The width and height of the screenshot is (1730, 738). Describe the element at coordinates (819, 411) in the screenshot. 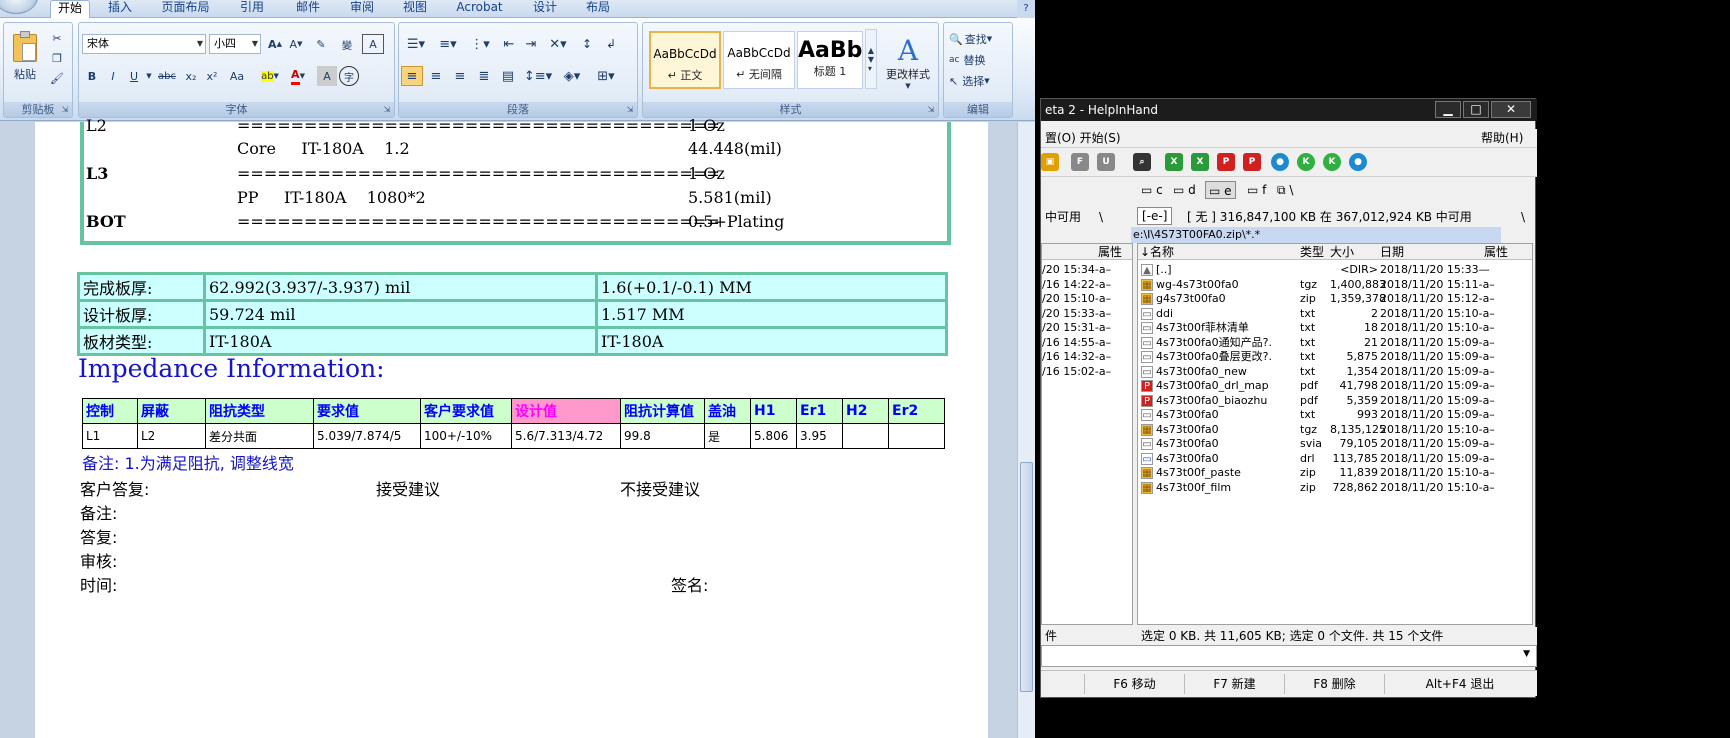

I see `column-header: Er1` at that location.